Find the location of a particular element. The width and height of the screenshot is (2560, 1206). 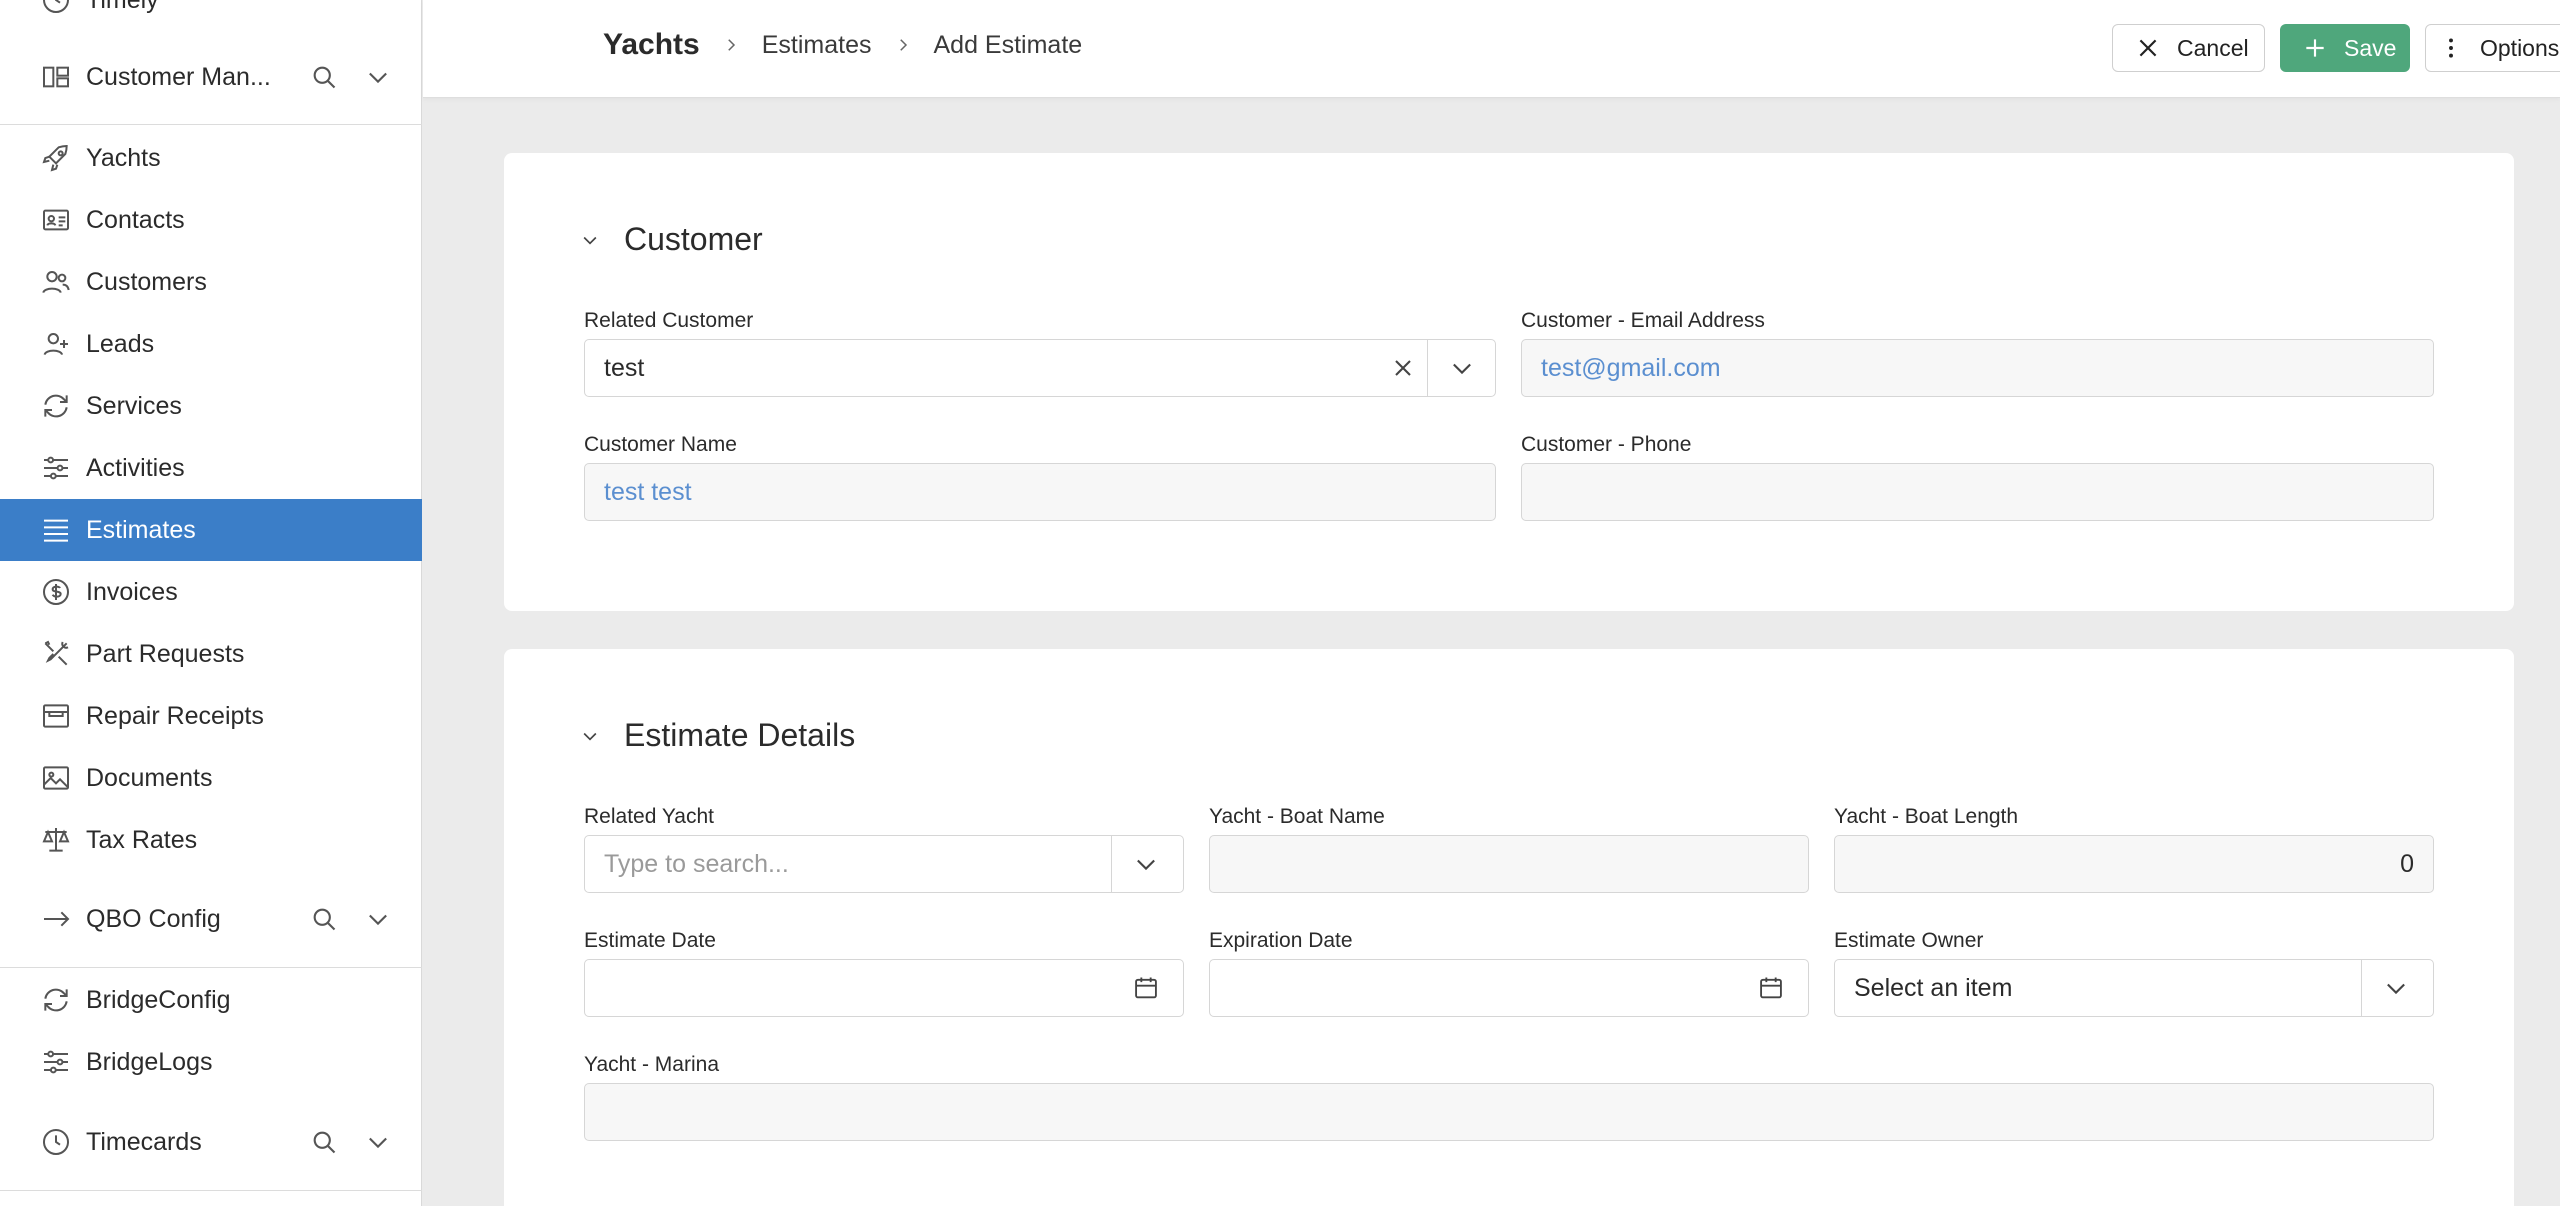

estimate-date-field is located at coordinates (884, 988).